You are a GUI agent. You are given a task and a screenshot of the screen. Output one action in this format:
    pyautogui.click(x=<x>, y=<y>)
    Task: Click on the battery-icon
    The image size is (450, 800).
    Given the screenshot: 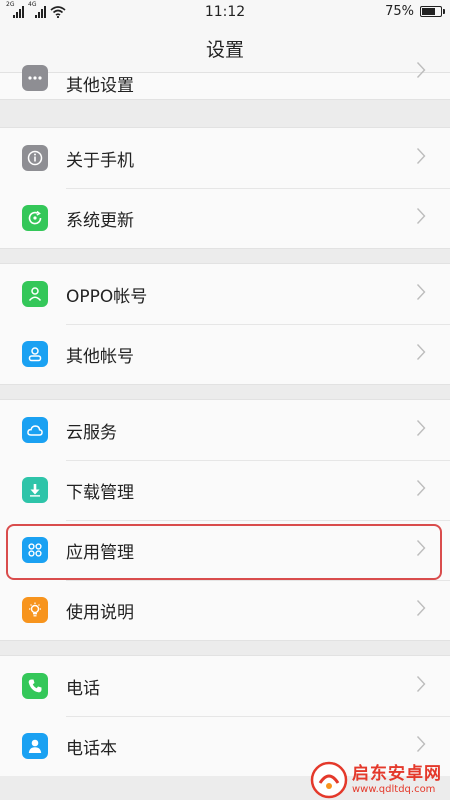 What is the action you would take?
    pyautogui.click(x=432, y=11)
    